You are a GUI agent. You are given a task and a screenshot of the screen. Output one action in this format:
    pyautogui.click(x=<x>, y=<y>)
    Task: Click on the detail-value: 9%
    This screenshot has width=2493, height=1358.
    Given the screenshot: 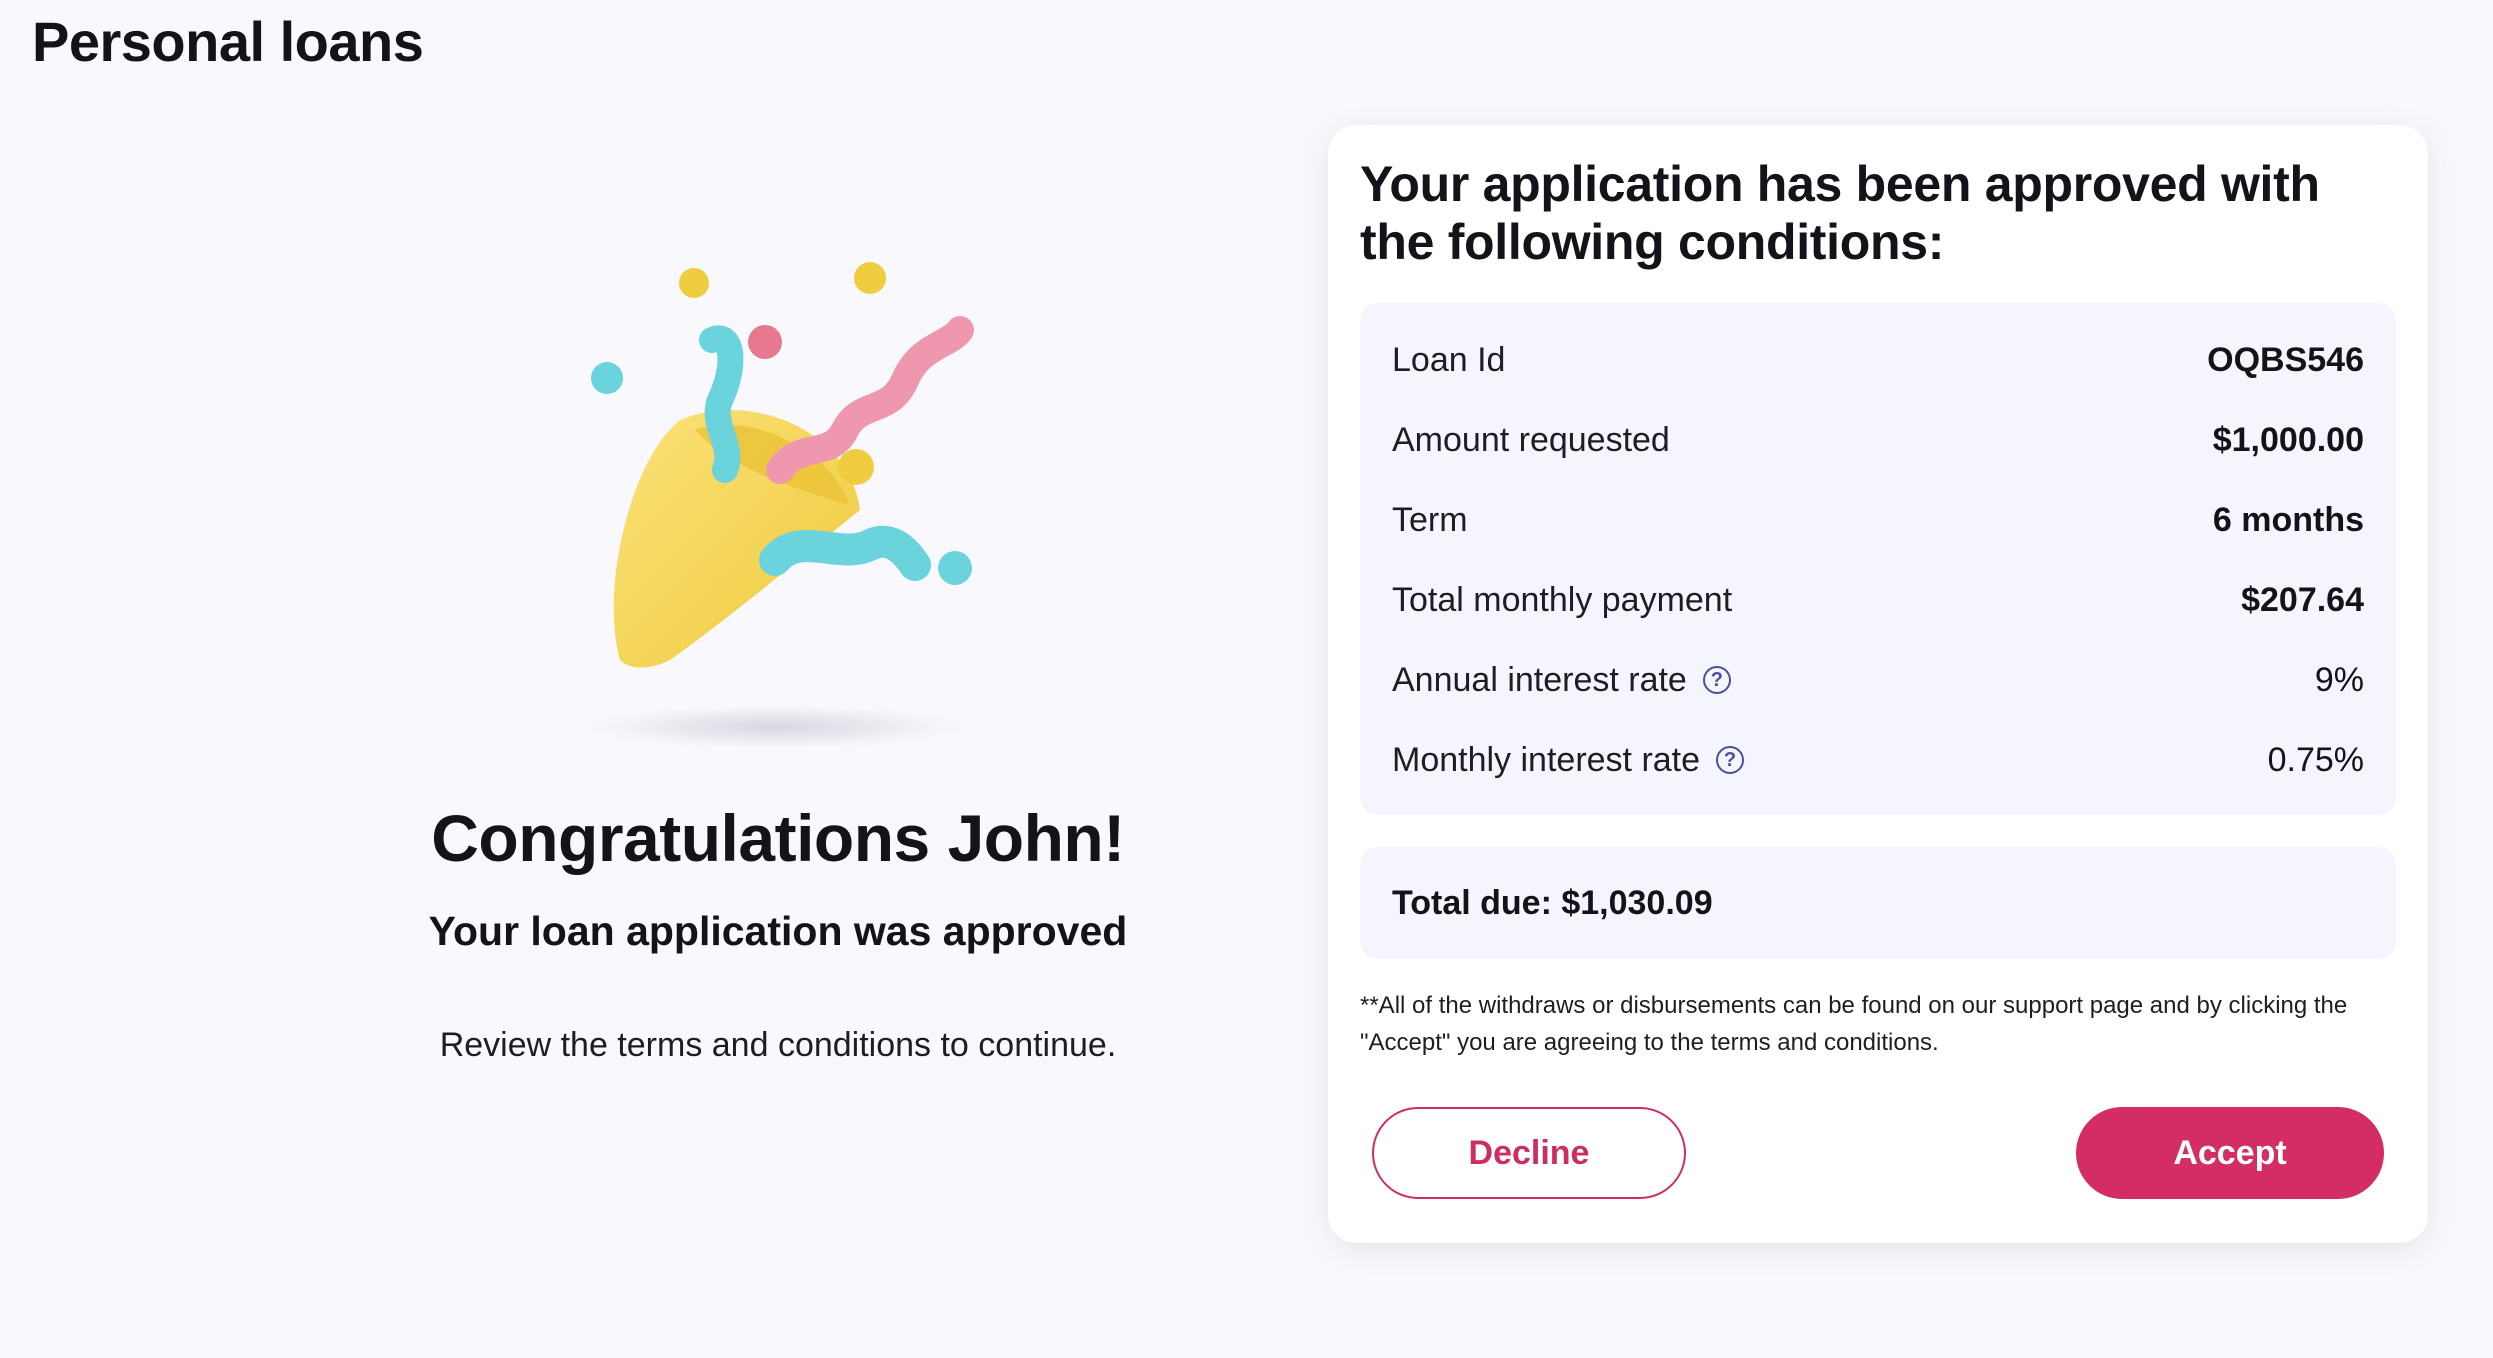 What is the action you would take?
    pyautogui.click(x=2339, y=679)
    